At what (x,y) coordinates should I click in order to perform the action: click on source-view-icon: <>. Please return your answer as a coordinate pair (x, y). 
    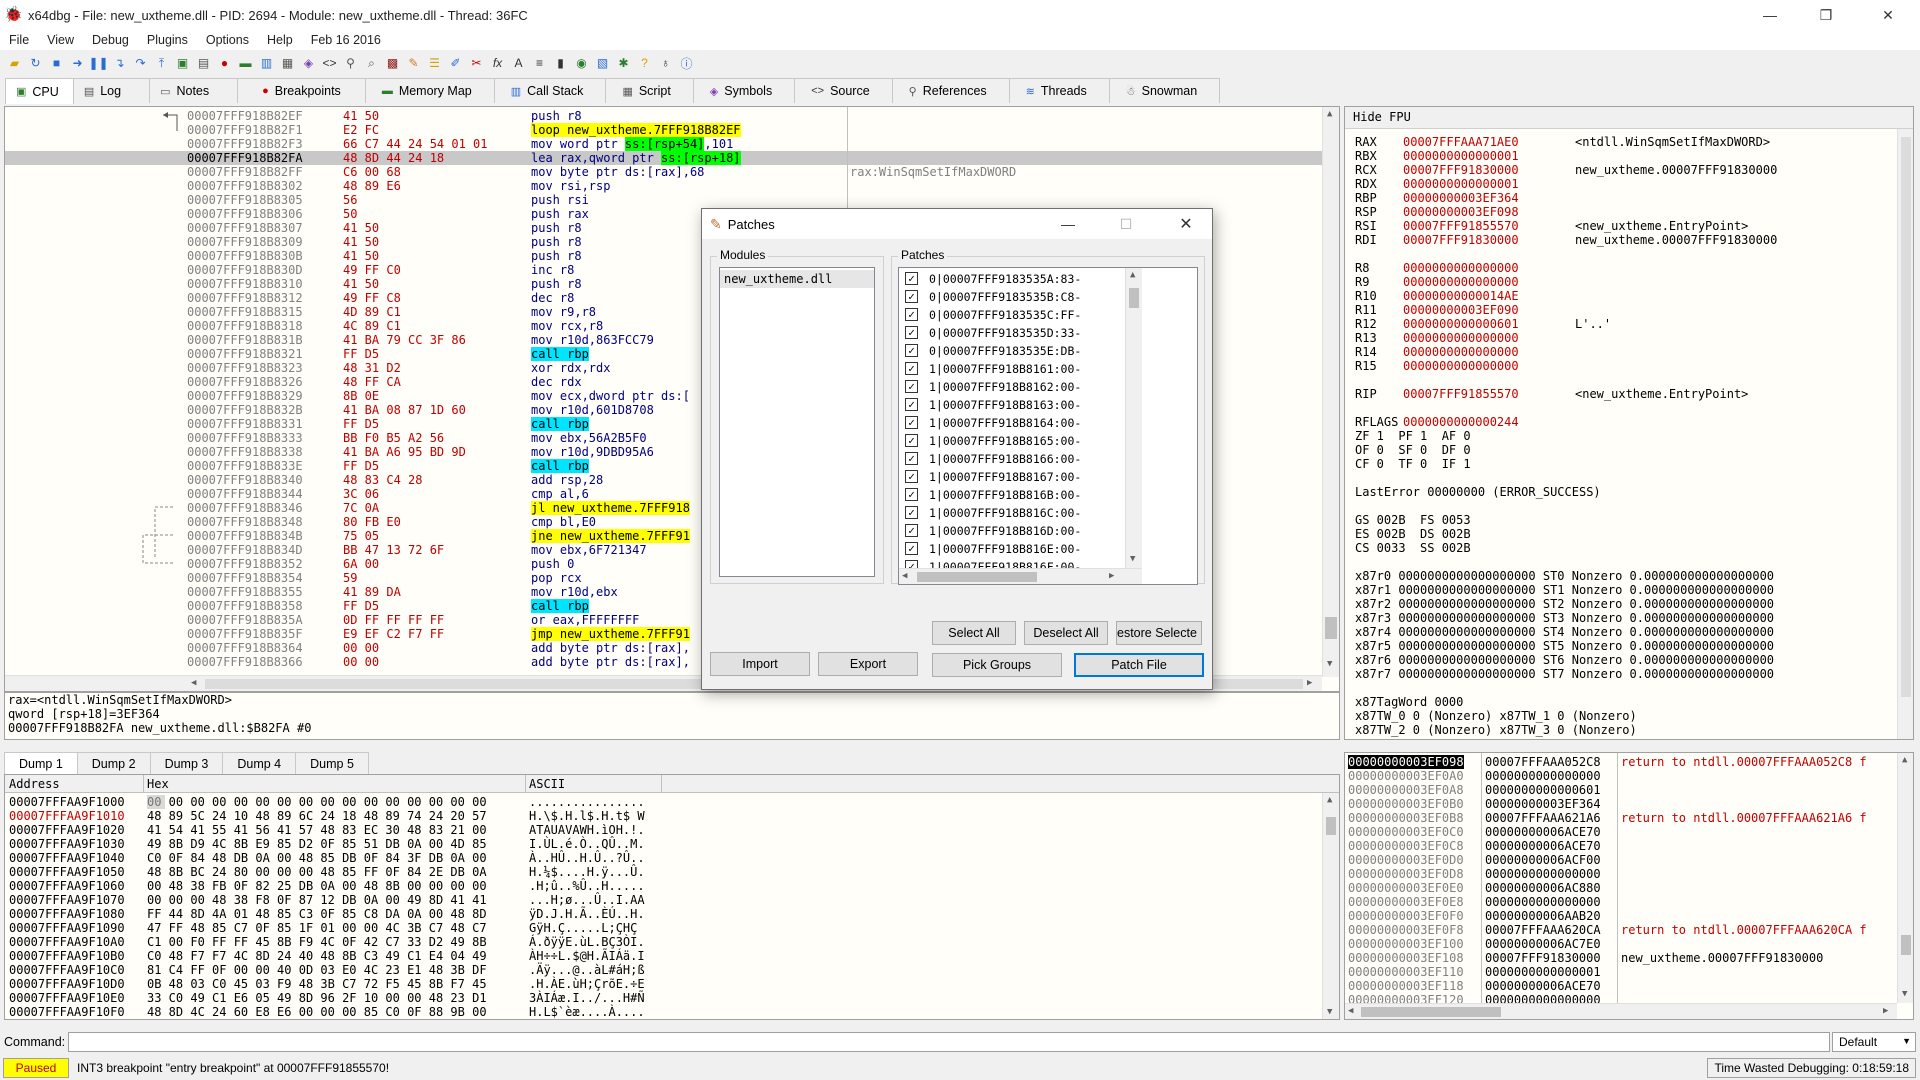
    Looking at the image, I should click on (329, 63).